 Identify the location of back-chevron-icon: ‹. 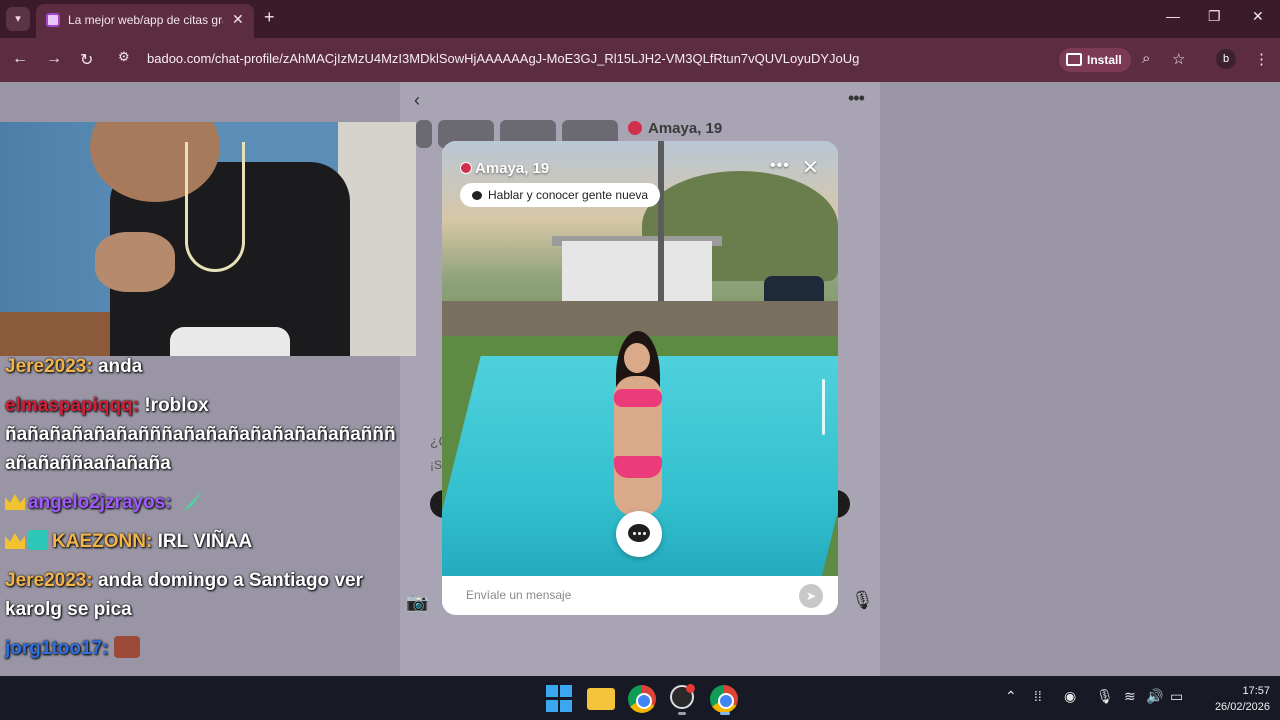
(417, 100).